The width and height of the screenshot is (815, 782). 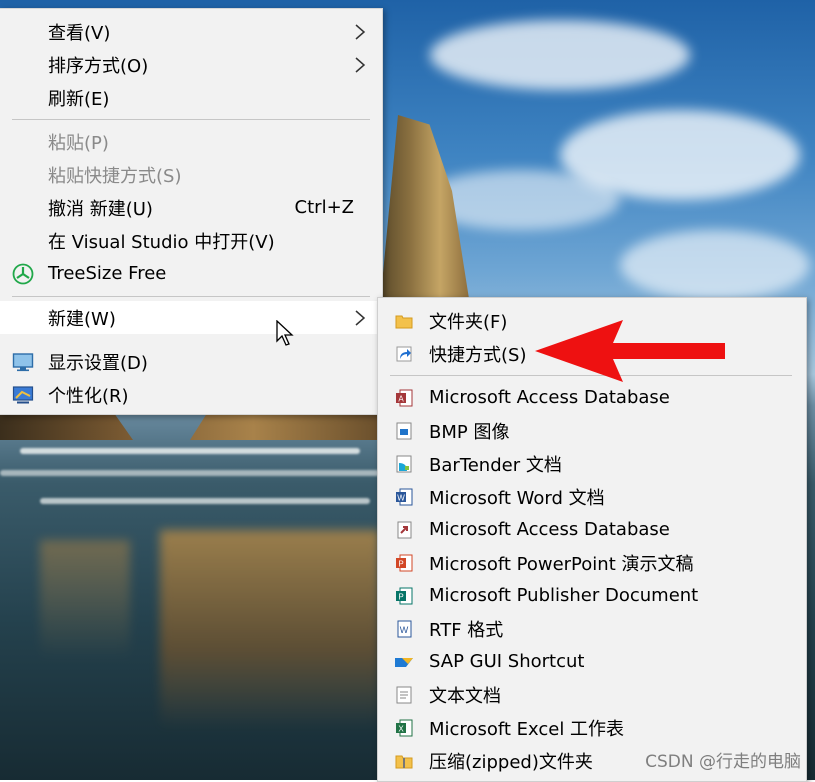 What do you see at coordinates (592, 463) in the screenshot?
I see `submenu-item-bartender-document: BarTender 文档` at bounding box center [592, 463].